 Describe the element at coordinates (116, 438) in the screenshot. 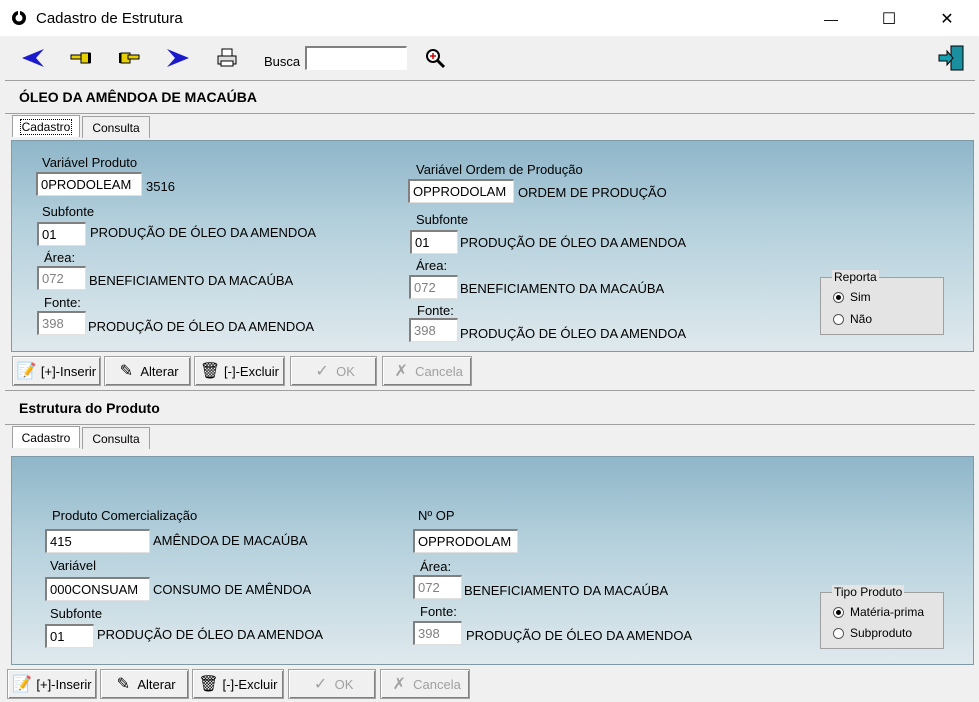

I see `tab-consulta-2: Consulta` at that location.